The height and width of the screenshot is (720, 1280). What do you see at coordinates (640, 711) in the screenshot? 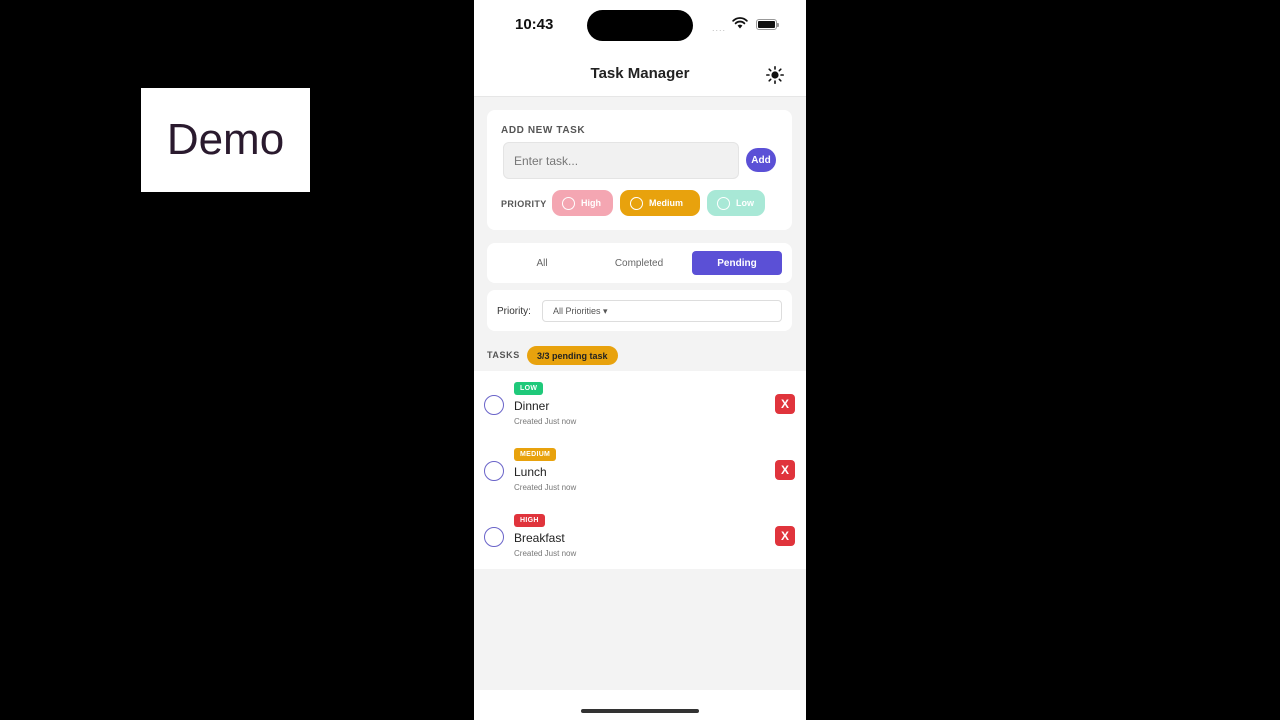
I see `home-indicator` at bounding box center [640, 711].